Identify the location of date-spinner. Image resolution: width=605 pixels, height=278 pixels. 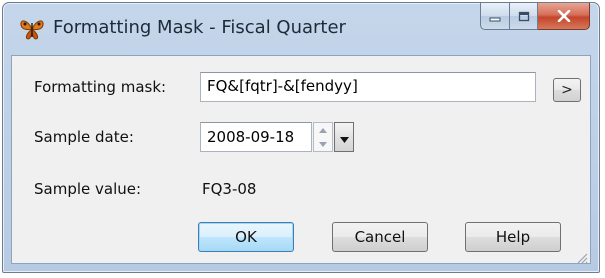
(323, 137).